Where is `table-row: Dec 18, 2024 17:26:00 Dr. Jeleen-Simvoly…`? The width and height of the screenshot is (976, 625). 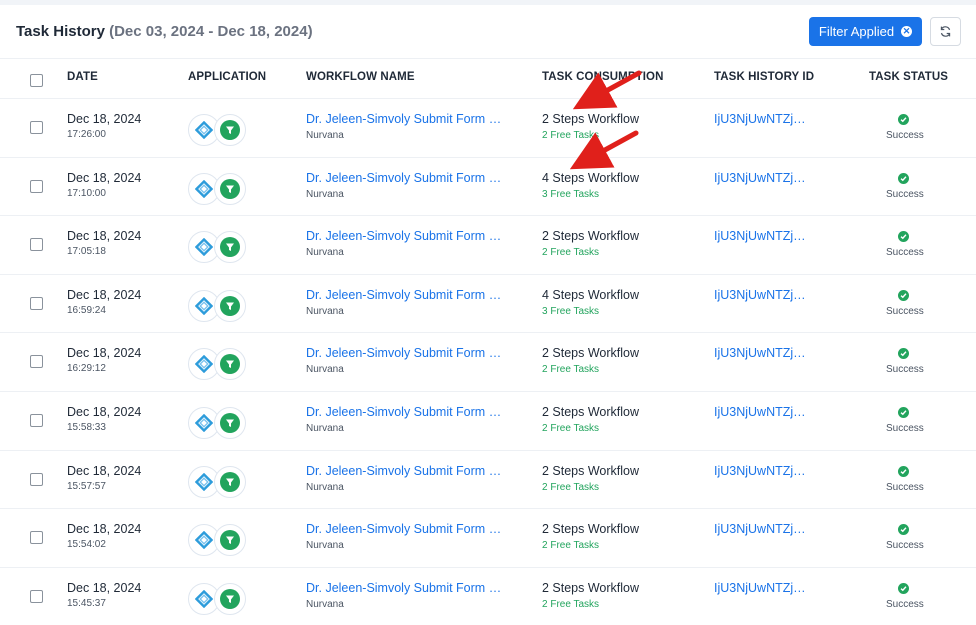
table-row: Dec 18, 2024 17:26:00 Dr. Jeleen-Simvoly… is located at coordinates (488, 128).